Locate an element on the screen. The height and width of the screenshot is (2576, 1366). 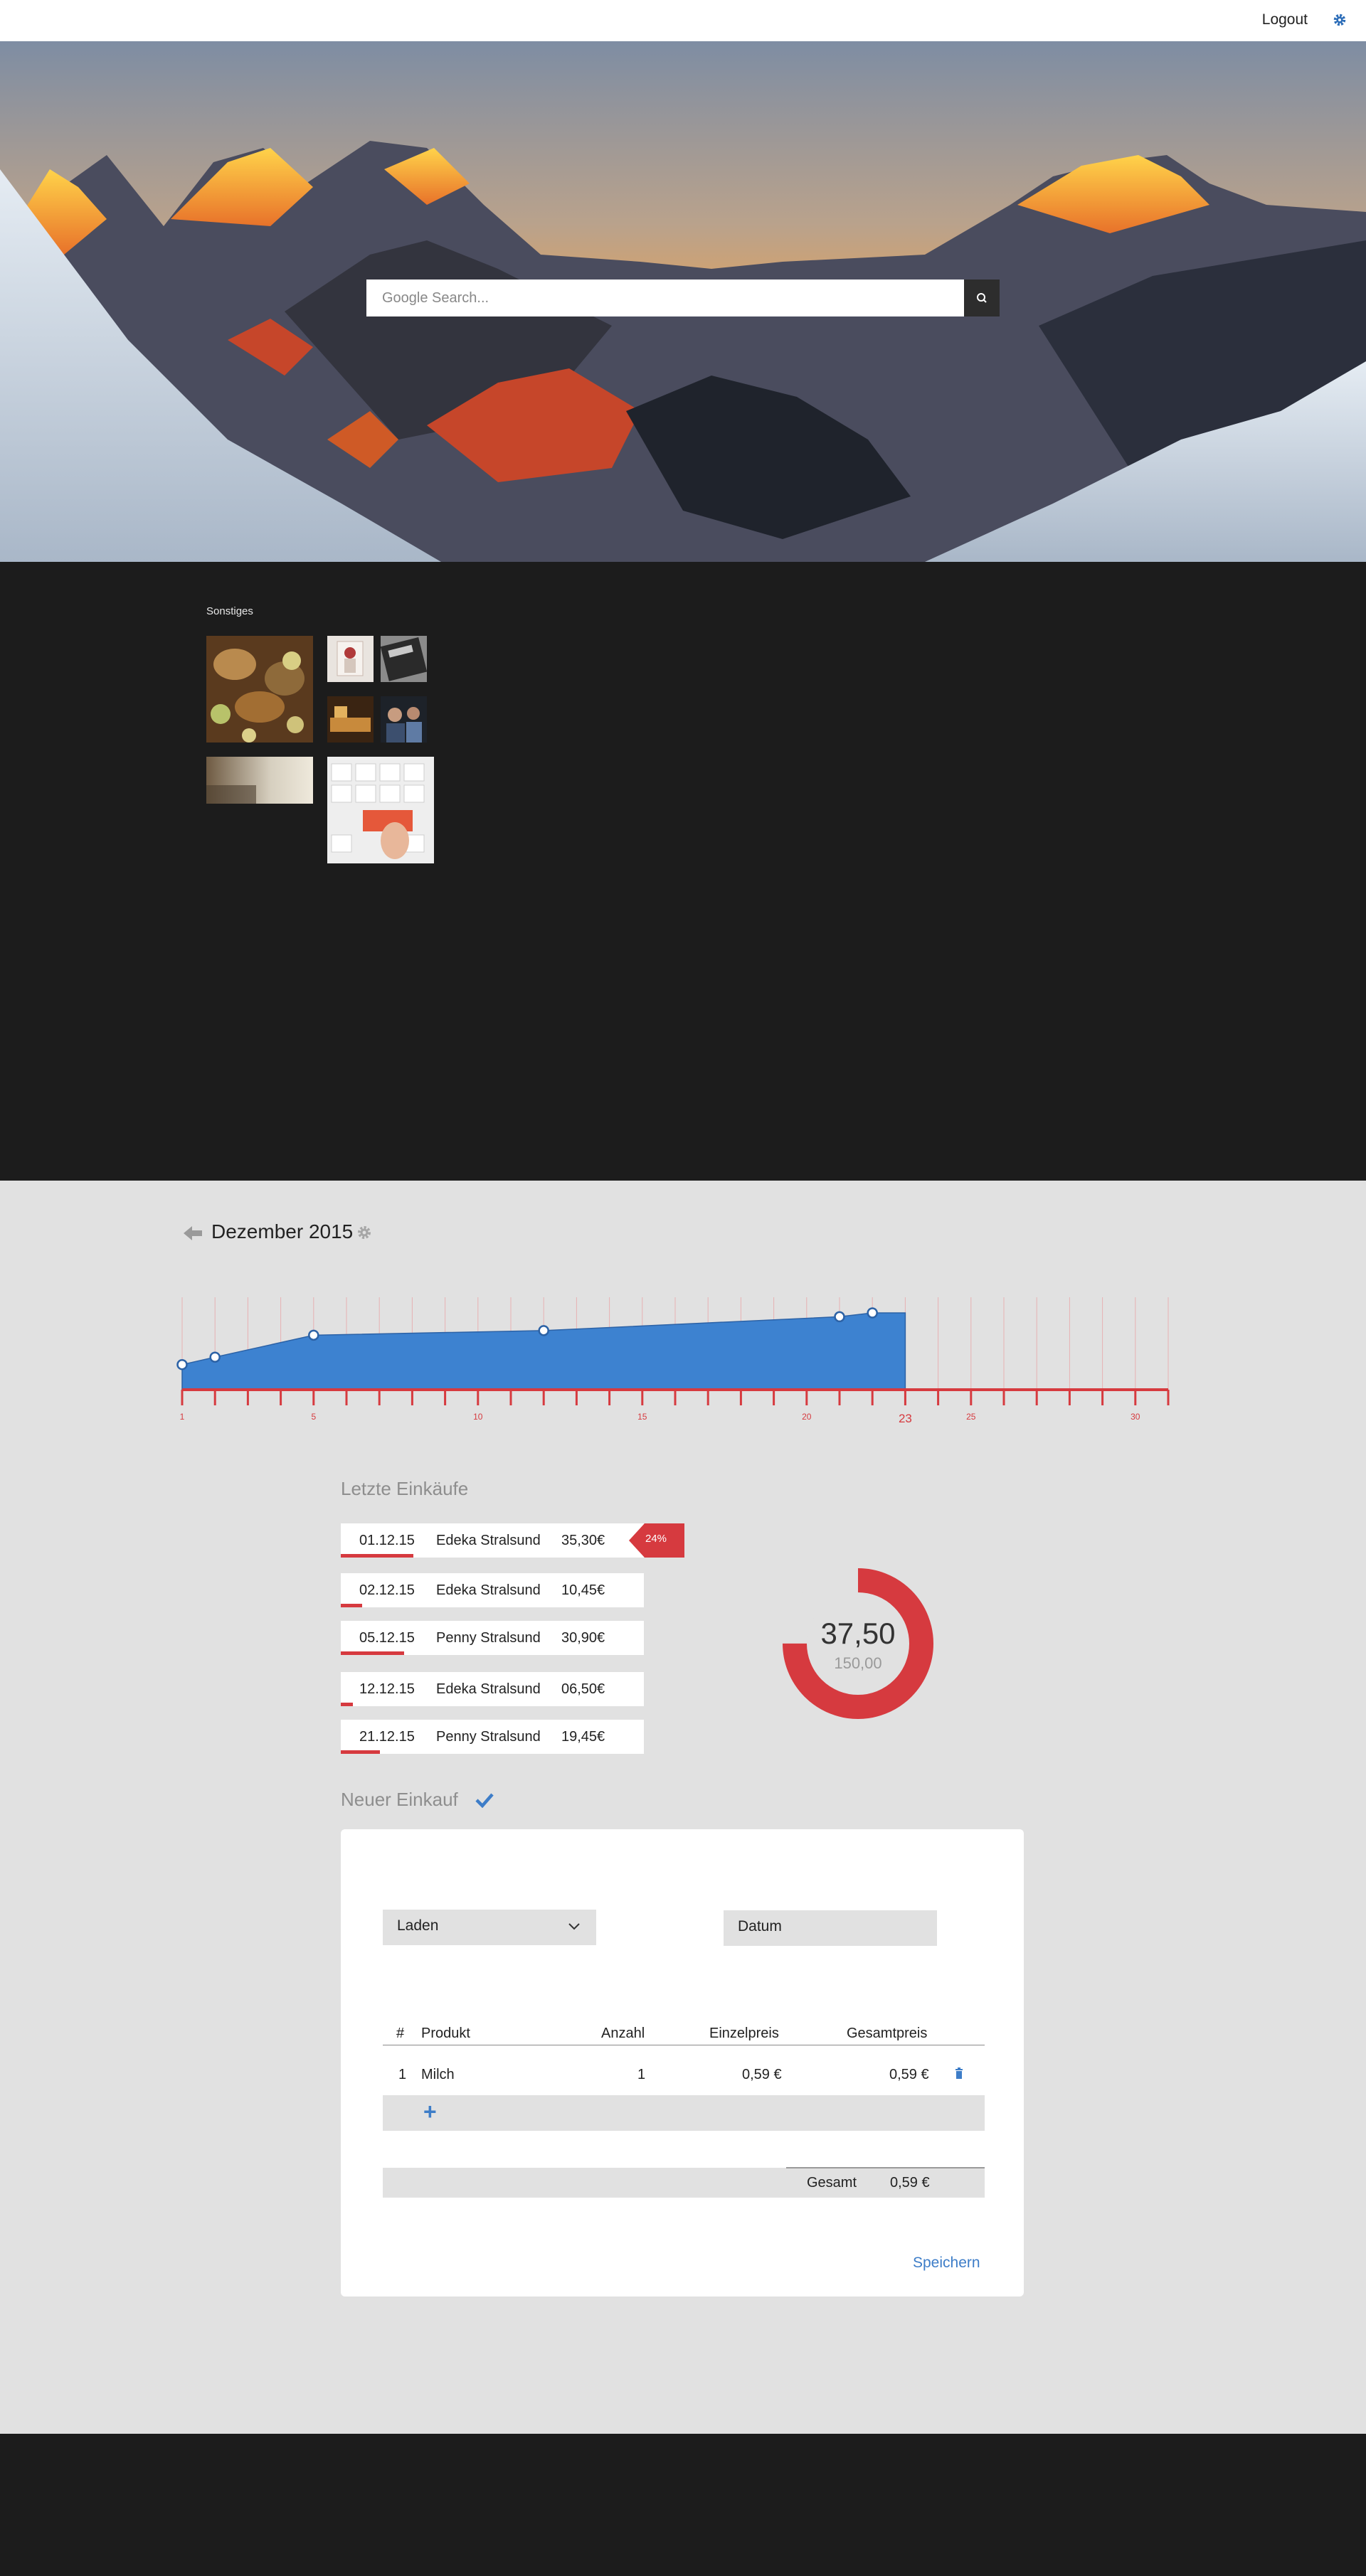
row-product: Milch is located at coordinates (438, 2075).